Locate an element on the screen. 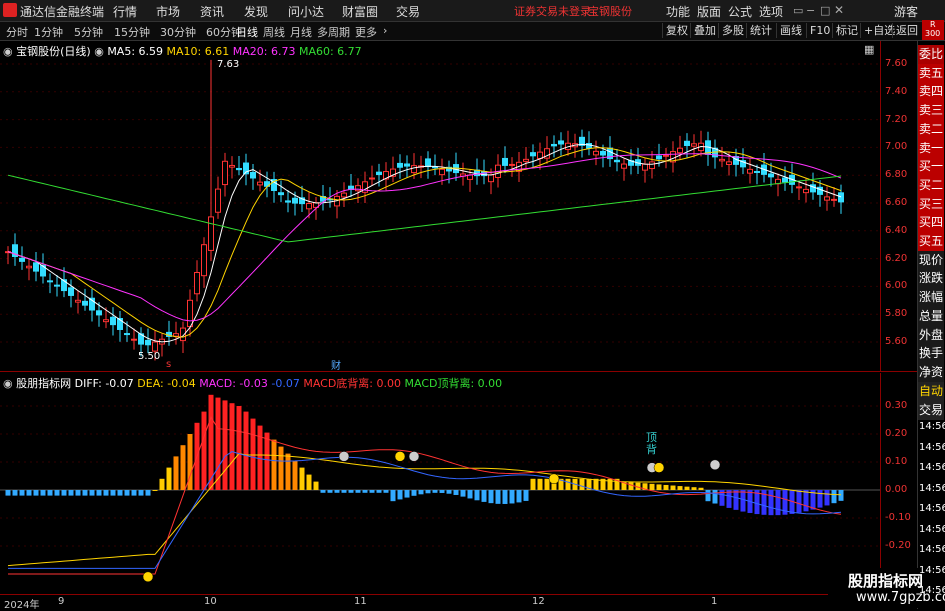 This screenshot has height=611, width=945. tool-overlay: 叠加 is located at coordinates (704, 30).